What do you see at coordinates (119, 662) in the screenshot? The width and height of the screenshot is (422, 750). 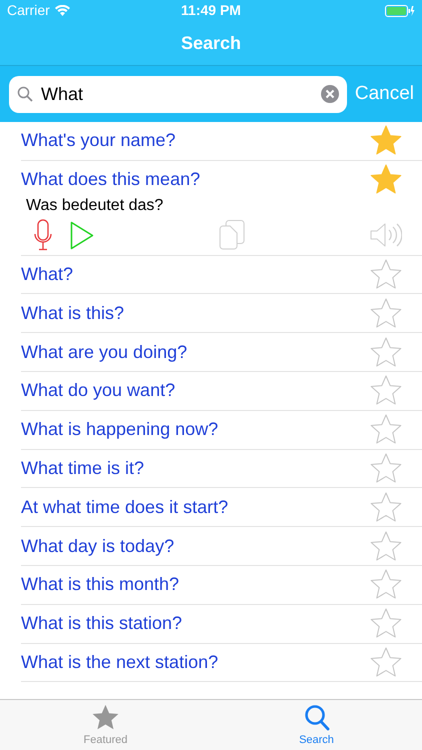 I see `phrase-text: What is the next station?` at bounding box center [119, 662].